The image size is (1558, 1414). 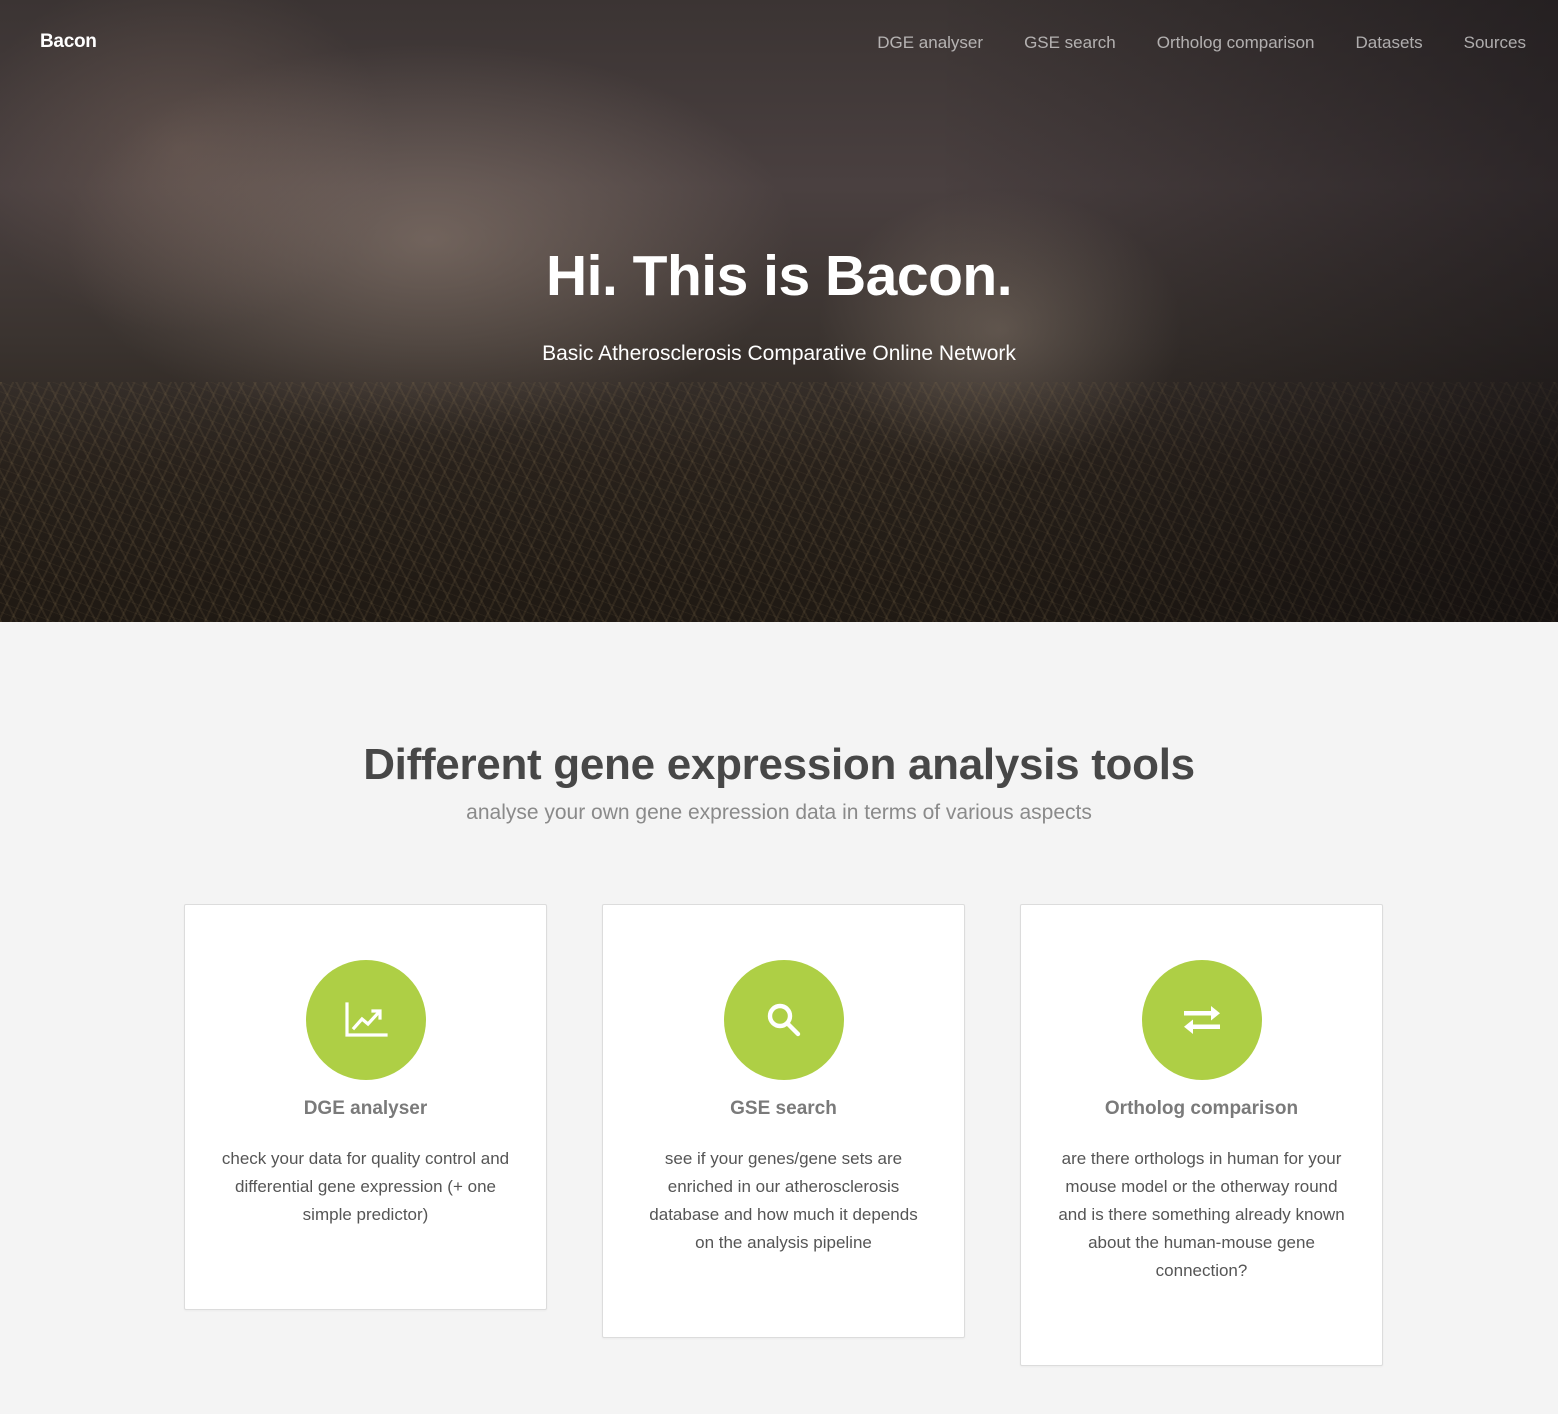 What do you see at coordinates (1202, 1020) in the screenshot?
I see `exchange-arrows-icon` at bounding box center [1202, 1020].